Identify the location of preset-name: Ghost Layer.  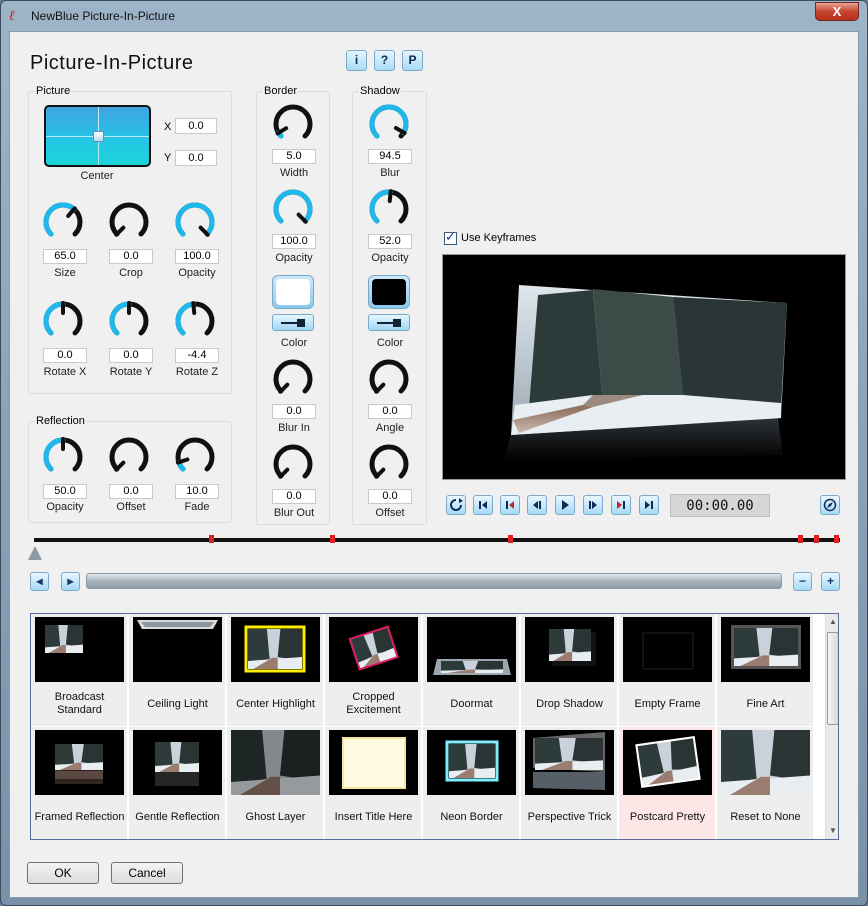
(275, 816).